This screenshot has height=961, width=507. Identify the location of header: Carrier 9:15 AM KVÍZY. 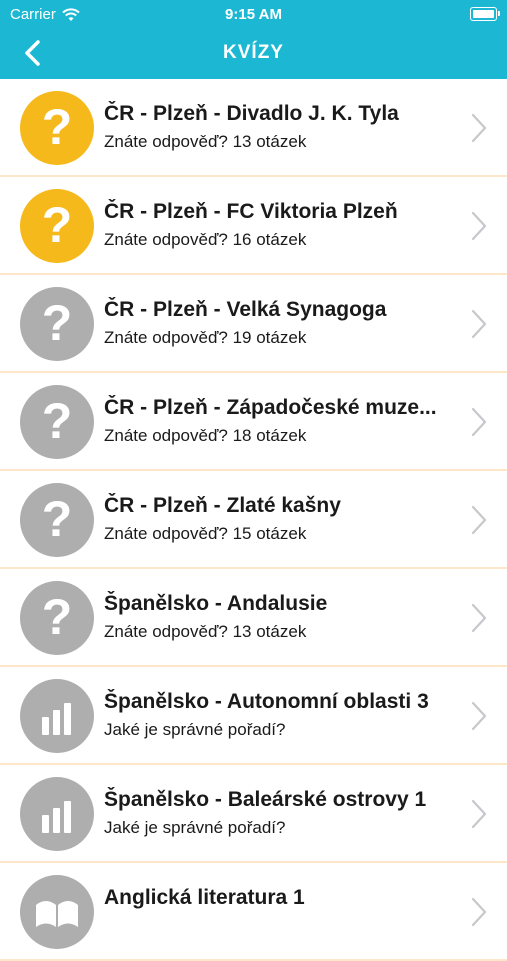
(253, 39).